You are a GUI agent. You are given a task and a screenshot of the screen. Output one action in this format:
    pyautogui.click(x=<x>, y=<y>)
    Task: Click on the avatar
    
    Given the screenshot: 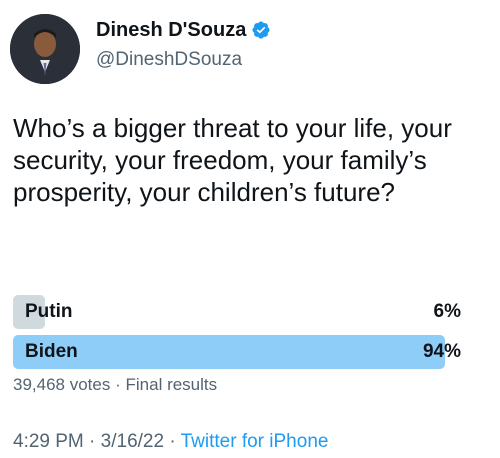 What is the action you would take?
    pyautogui.click(x=45, y=49)
    